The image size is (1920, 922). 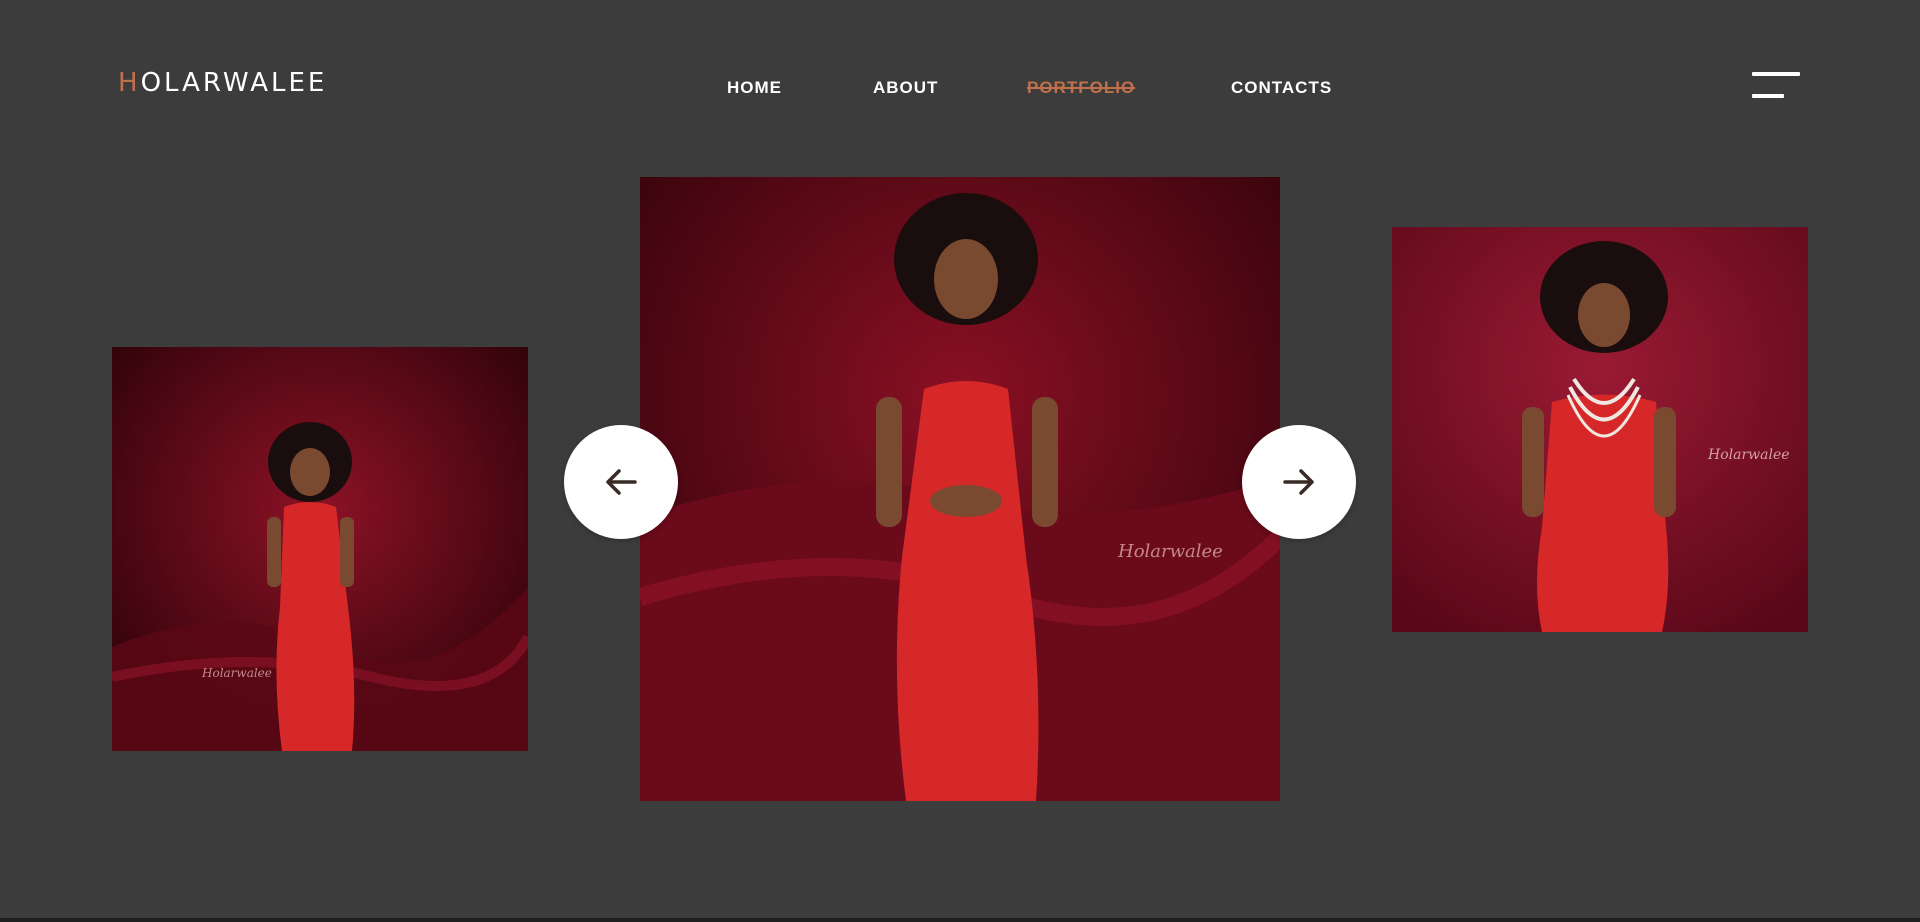 What do you see at coordinates (1281, 88) in the screenshot?
I see `nav-contacts: CONTACTS` at bounding box center [1281, 88].